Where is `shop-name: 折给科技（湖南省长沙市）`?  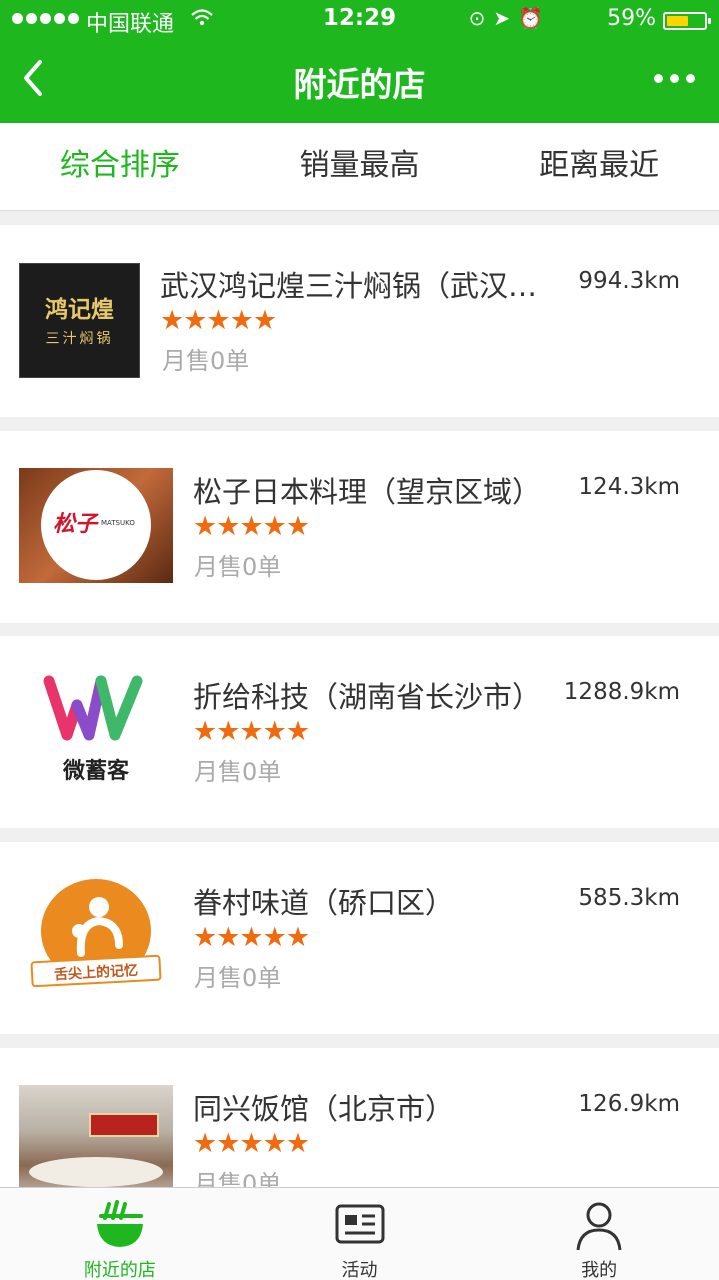 shop-name: 折给科技（湖南省长沙市） is located at coordinates (367, 697).